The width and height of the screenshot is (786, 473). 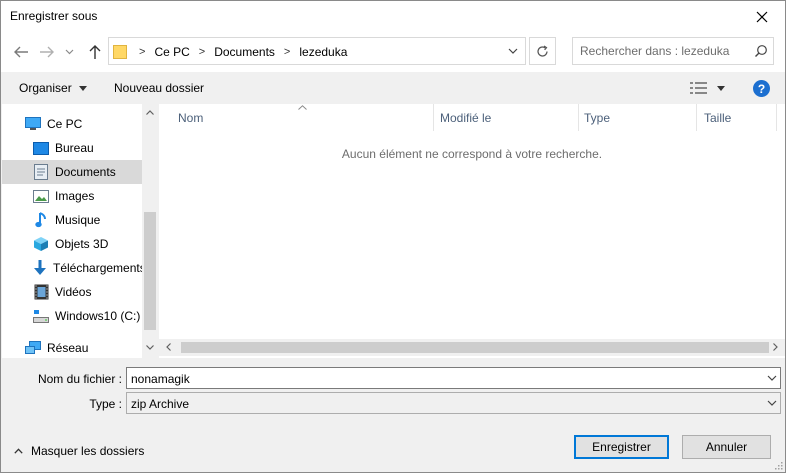 What do you see at coordinates (41, 220) in the screenshot?
I see `music-icon` at bounding box center [41, 220].